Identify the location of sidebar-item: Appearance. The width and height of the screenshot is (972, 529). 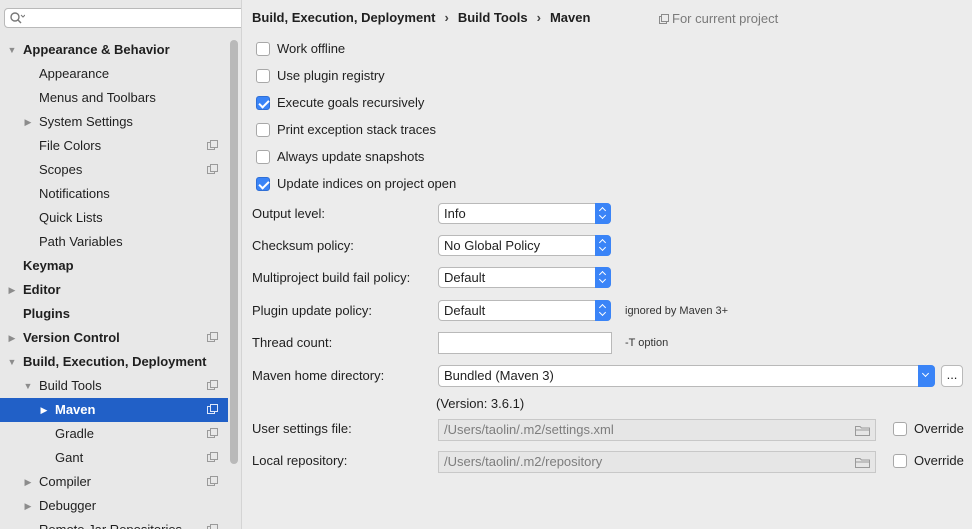
(114, 74).